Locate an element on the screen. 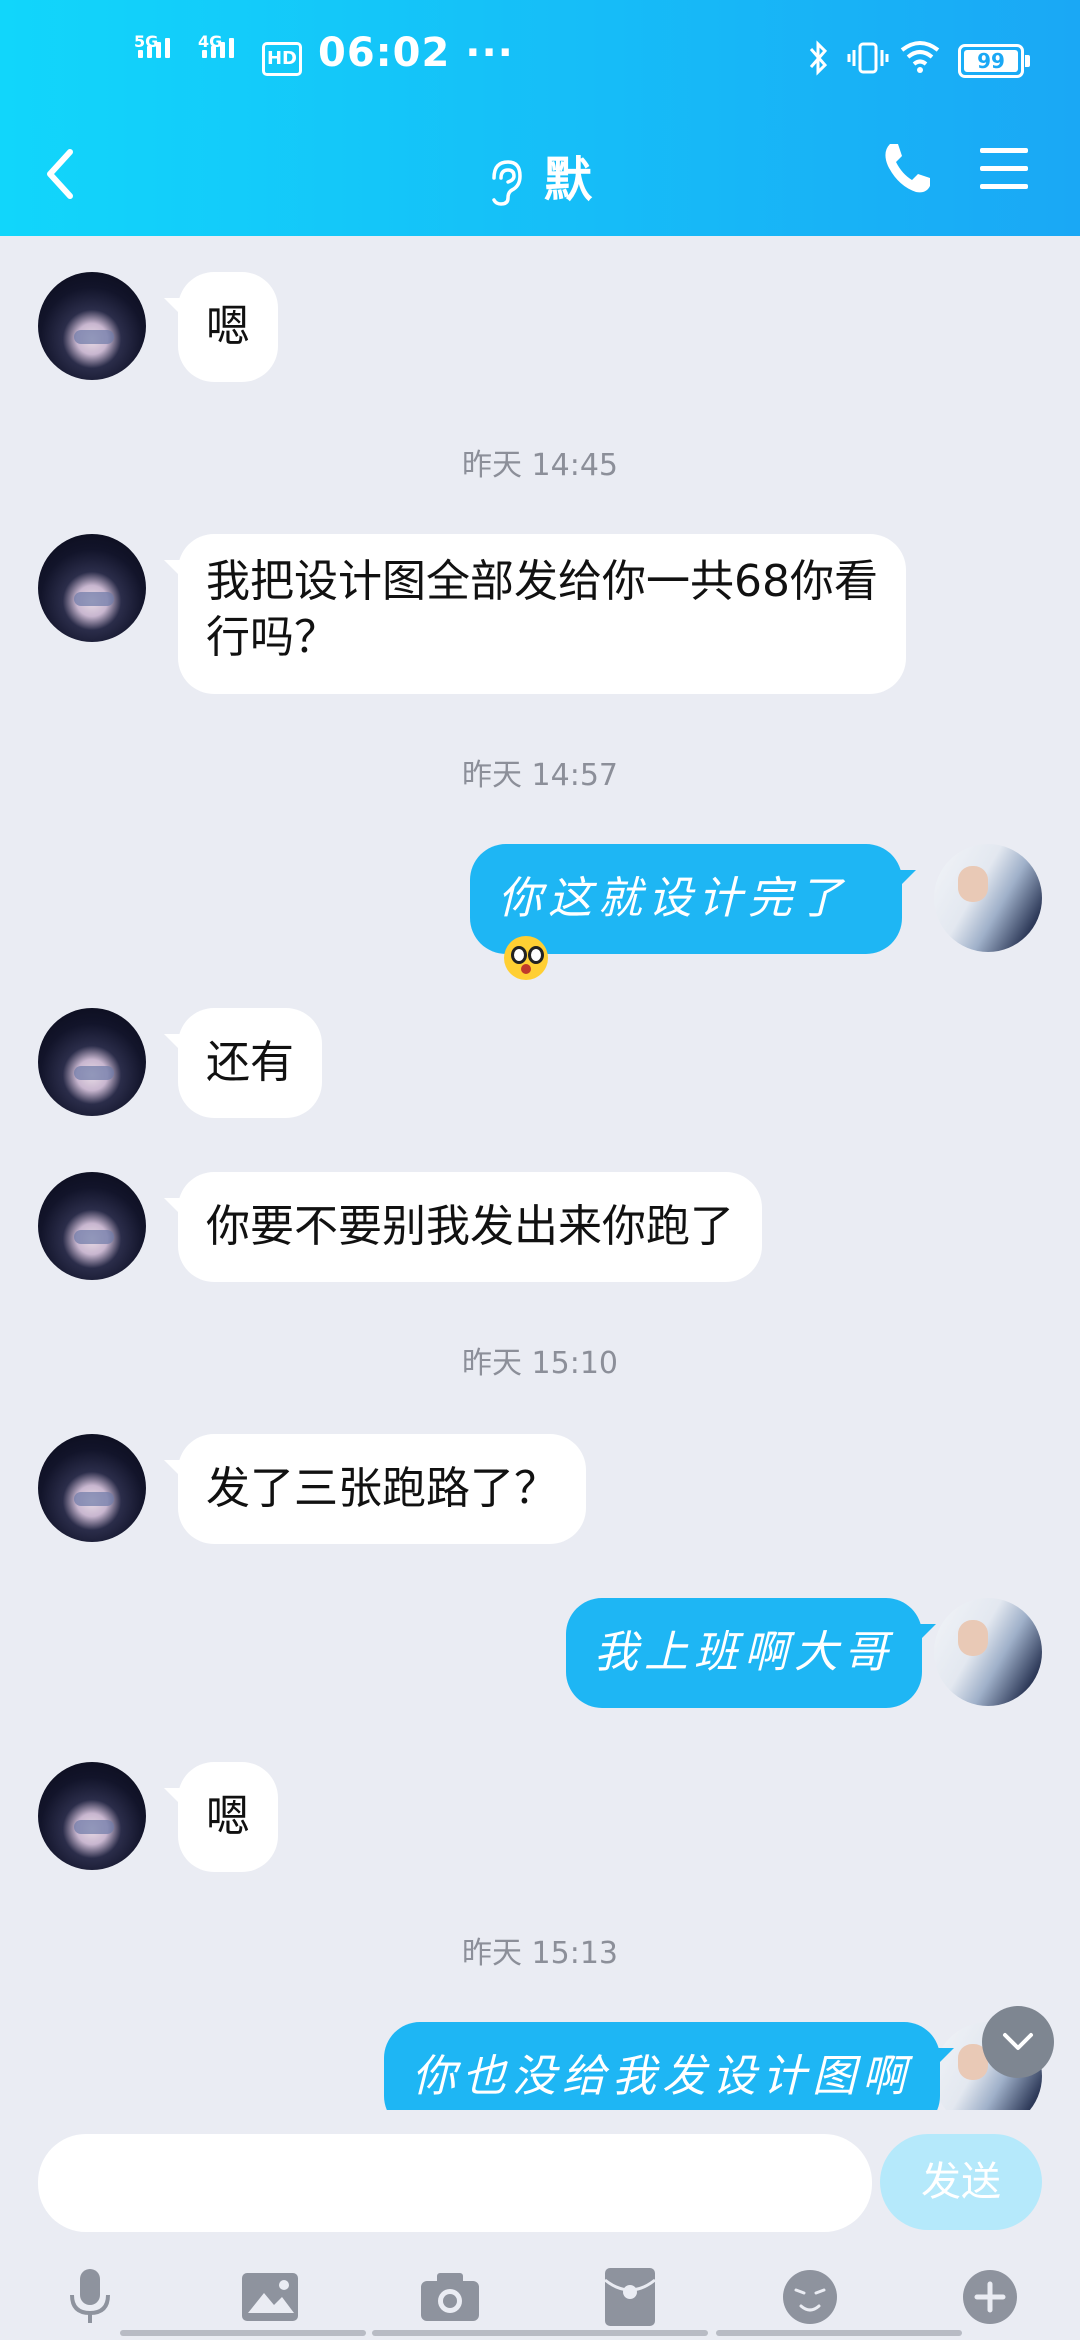 Image resolution: width=1080 pixels, height=2340 pixels. send-button: 发送 is located at coordinates (961, 2182).